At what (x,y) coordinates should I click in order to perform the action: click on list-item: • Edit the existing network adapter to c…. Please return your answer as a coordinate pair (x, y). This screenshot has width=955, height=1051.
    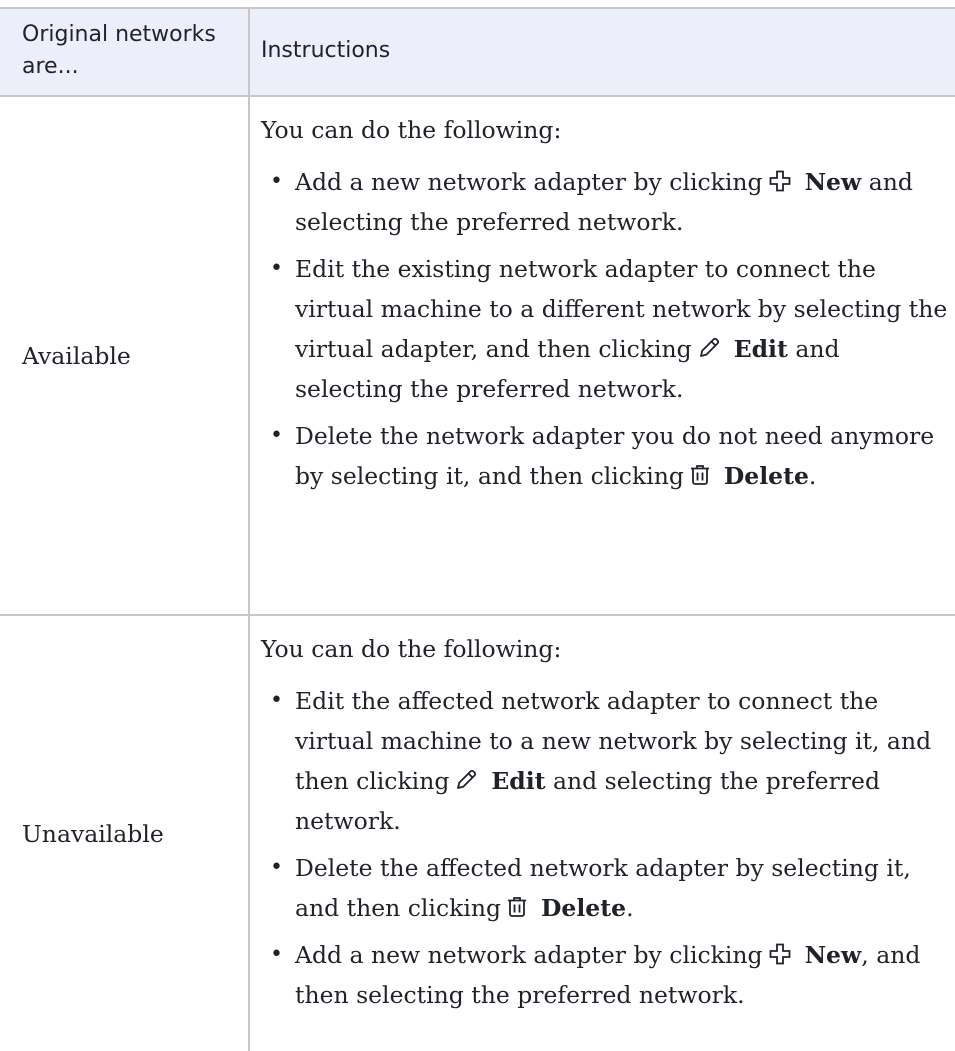
    Looking at the image, I should click on (605, 329).